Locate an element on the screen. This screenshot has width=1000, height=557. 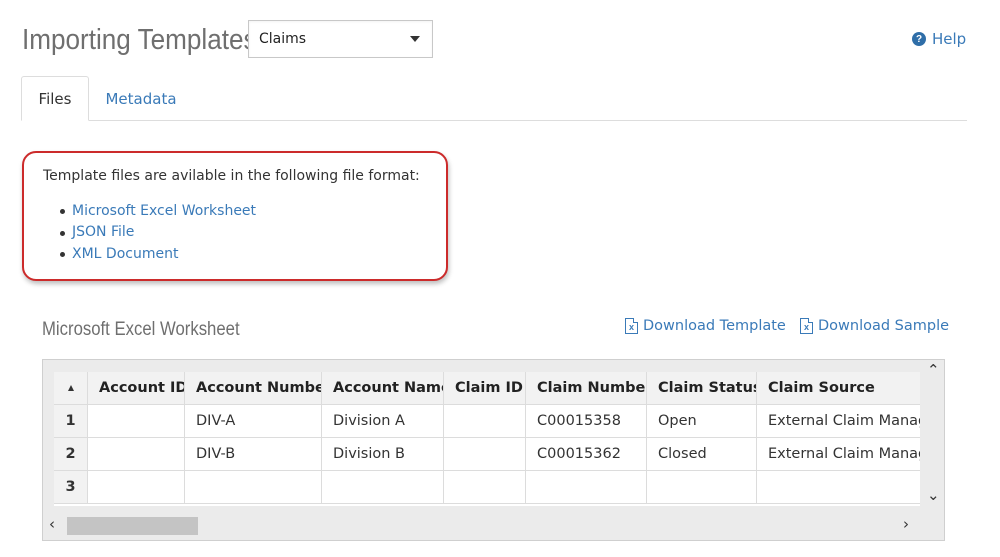
tab-files: Files is located at coordinates (55, 98).